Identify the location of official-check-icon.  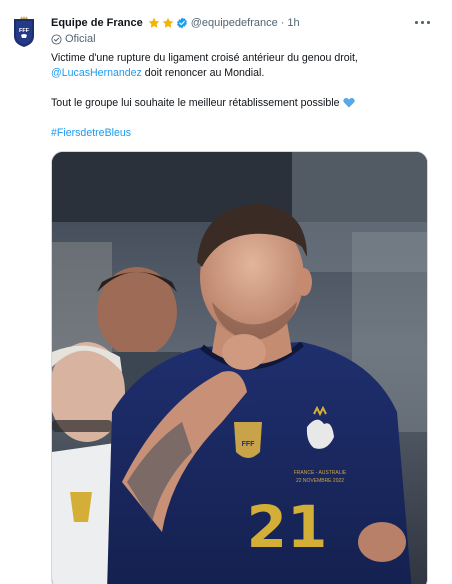
(56, 39).